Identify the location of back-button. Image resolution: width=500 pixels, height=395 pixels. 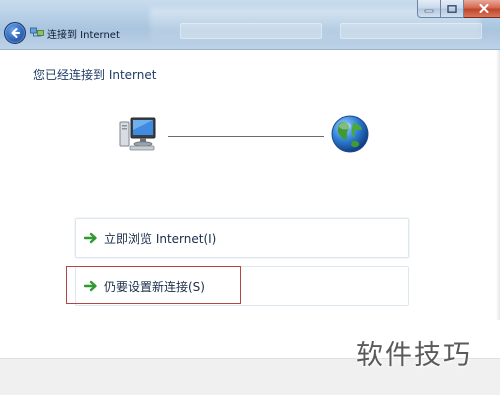
(15, 33).